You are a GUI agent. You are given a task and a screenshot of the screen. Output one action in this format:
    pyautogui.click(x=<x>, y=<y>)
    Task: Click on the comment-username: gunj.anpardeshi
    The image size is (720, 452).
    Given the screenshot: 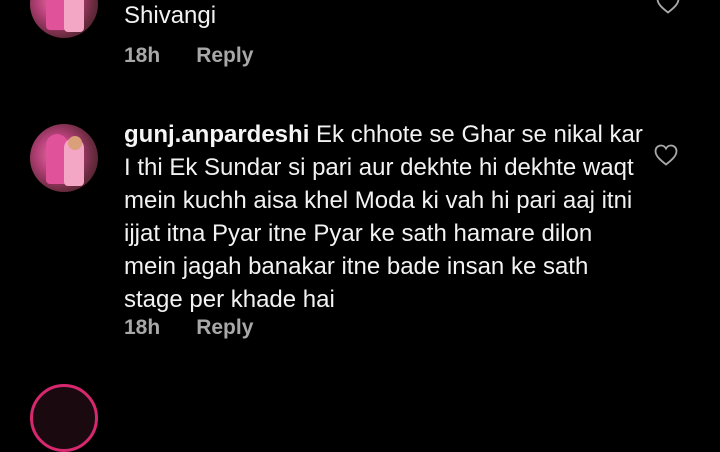 What is the action you would take?
    pyautogui.click(x=216, y=134)
    